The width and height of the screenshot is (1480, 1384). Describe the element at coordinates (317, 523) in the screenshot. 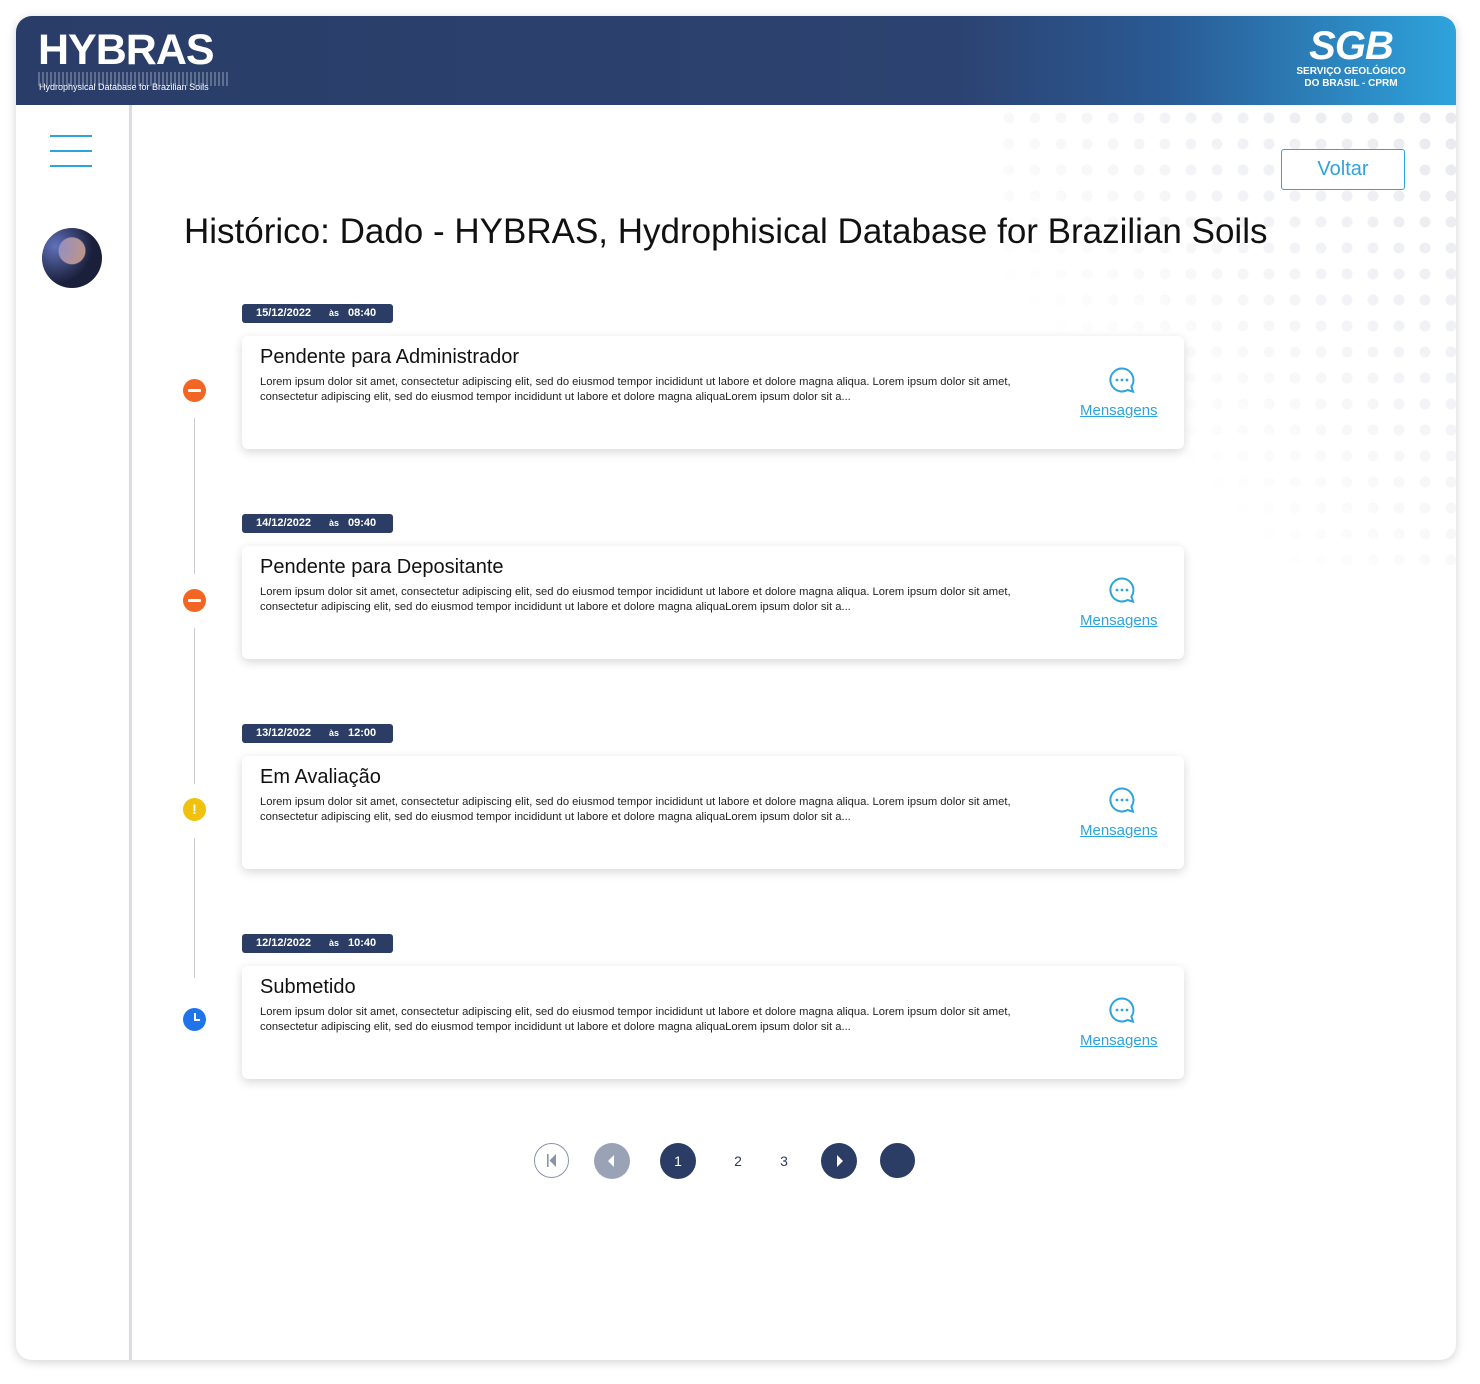

I see `date-badge: 14/12/2022 às 09:40` at that location.